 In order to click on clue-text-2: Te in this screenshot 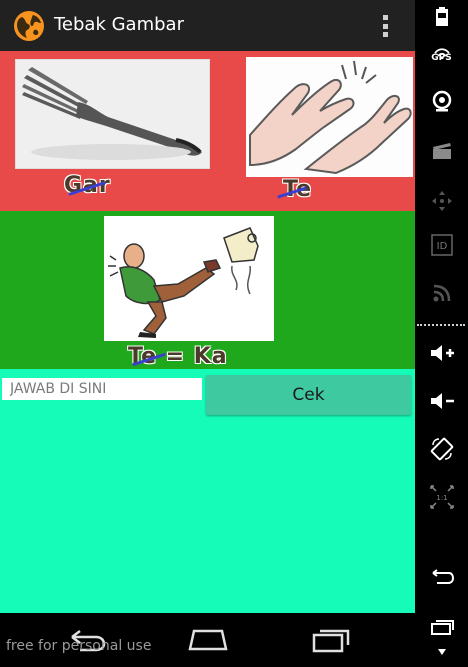, I will do `click(294, 189)`.